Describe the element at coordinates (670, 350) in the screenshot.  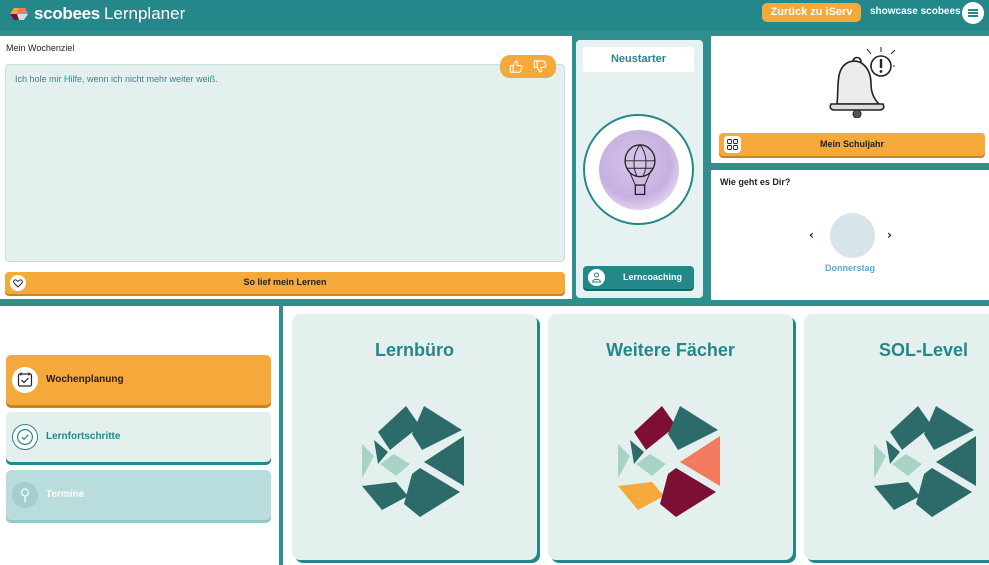
I see `tile-title-weitere-faecher: Weitere Fächer` at that location.